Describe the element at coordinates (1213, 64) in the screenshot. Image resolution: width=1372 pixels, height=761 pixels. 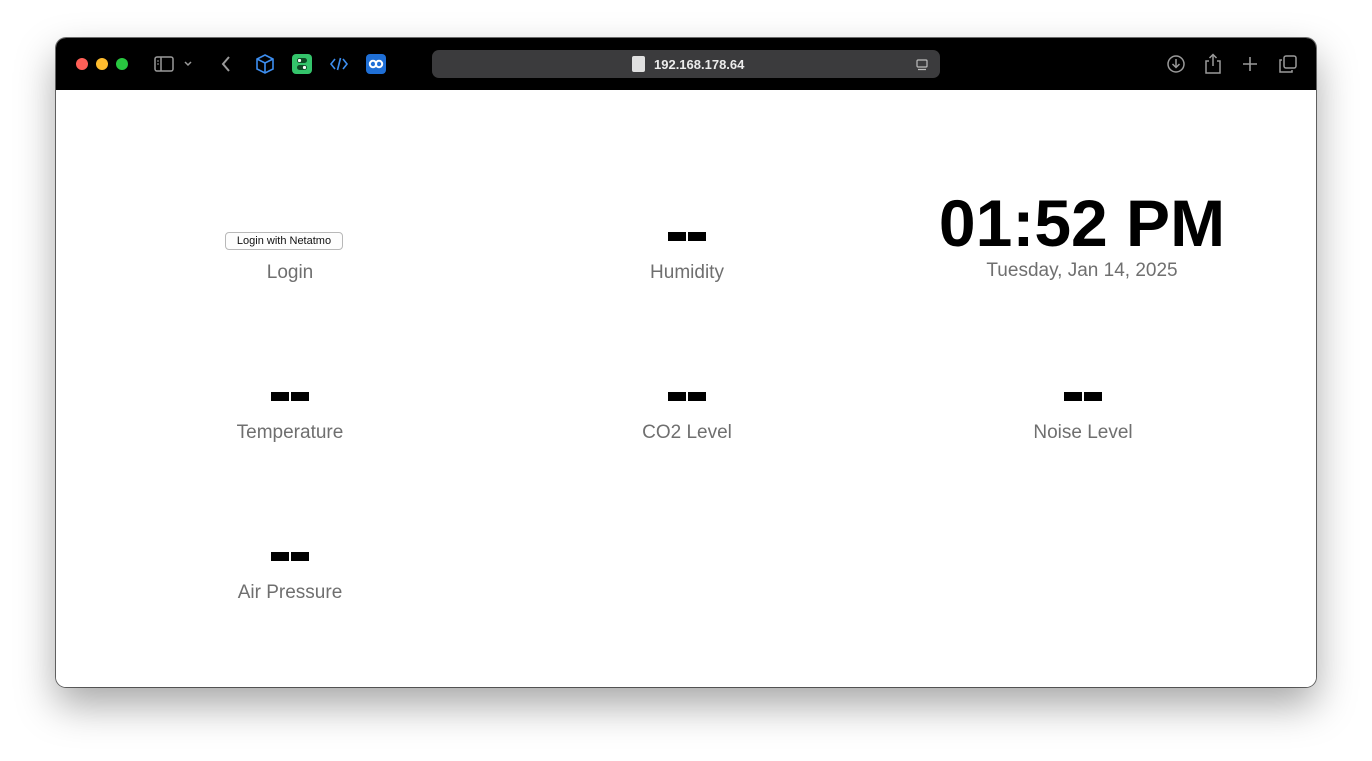
I see `share-icon` at that location.